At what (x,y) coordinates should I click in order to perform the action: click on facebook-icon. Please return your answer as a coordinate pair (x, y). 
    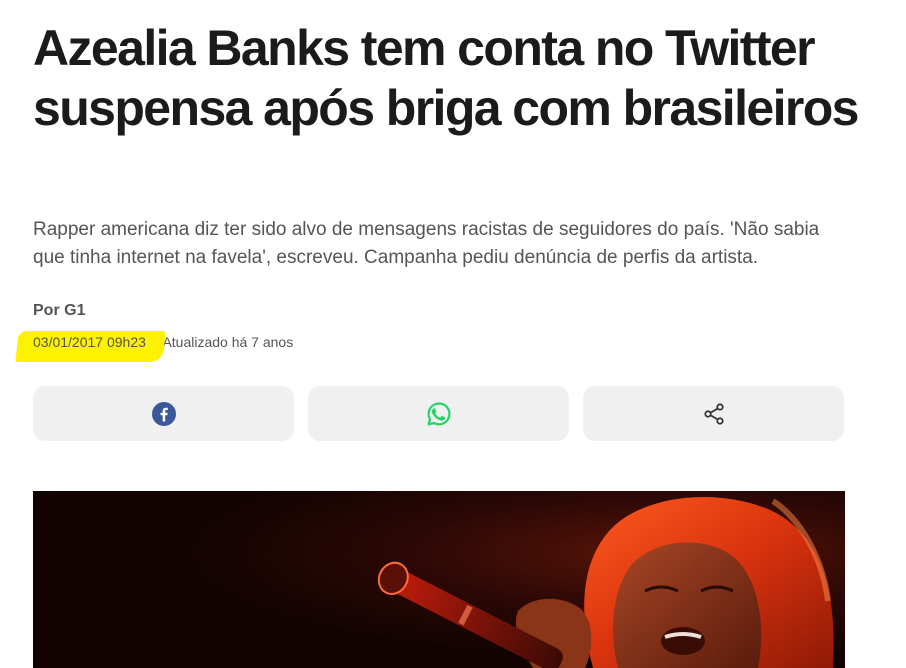
    Looking at the image, I should click on (163, 413).